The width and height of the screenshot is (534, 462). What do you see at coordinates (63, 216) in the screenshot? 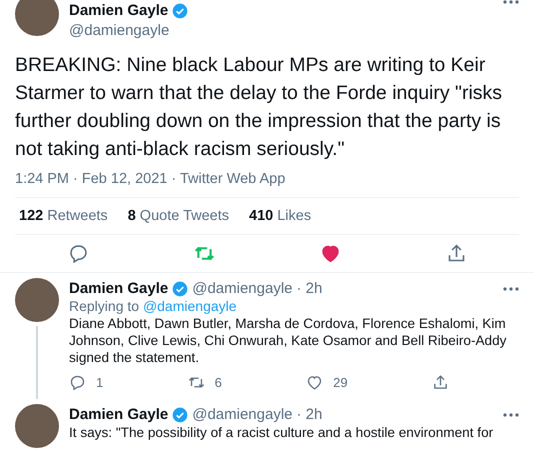
I see `stat-link: 122 Retweets` at bounding box center [63, 216].